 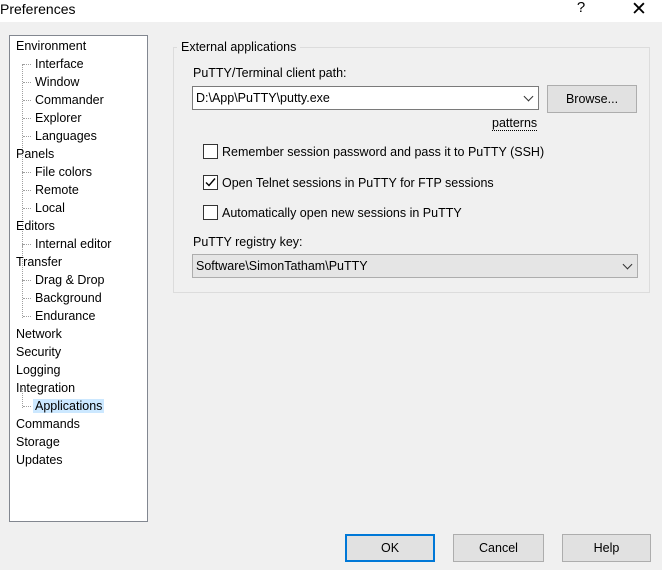 What do you see at coordinates (342, 213) in the screenshot?
I see `auto-open-sessions-label: Automatically open new sessions in PuTTY` at bounding box center [342, 213].